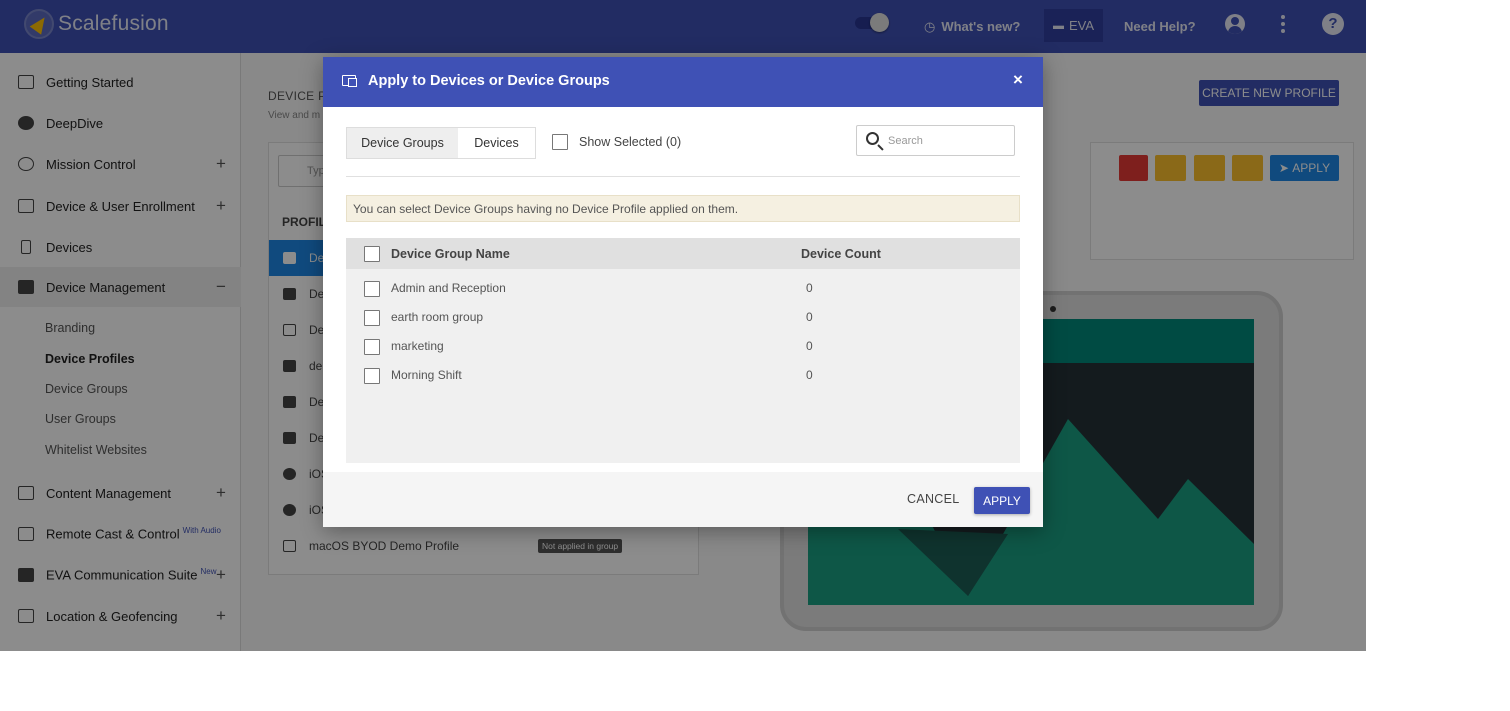 The image size is (1510, 711). What do you see at coordinates (426, 375) in the screenshot?
I see `group-name: Morning Shift` at bounding box center [426, 375].